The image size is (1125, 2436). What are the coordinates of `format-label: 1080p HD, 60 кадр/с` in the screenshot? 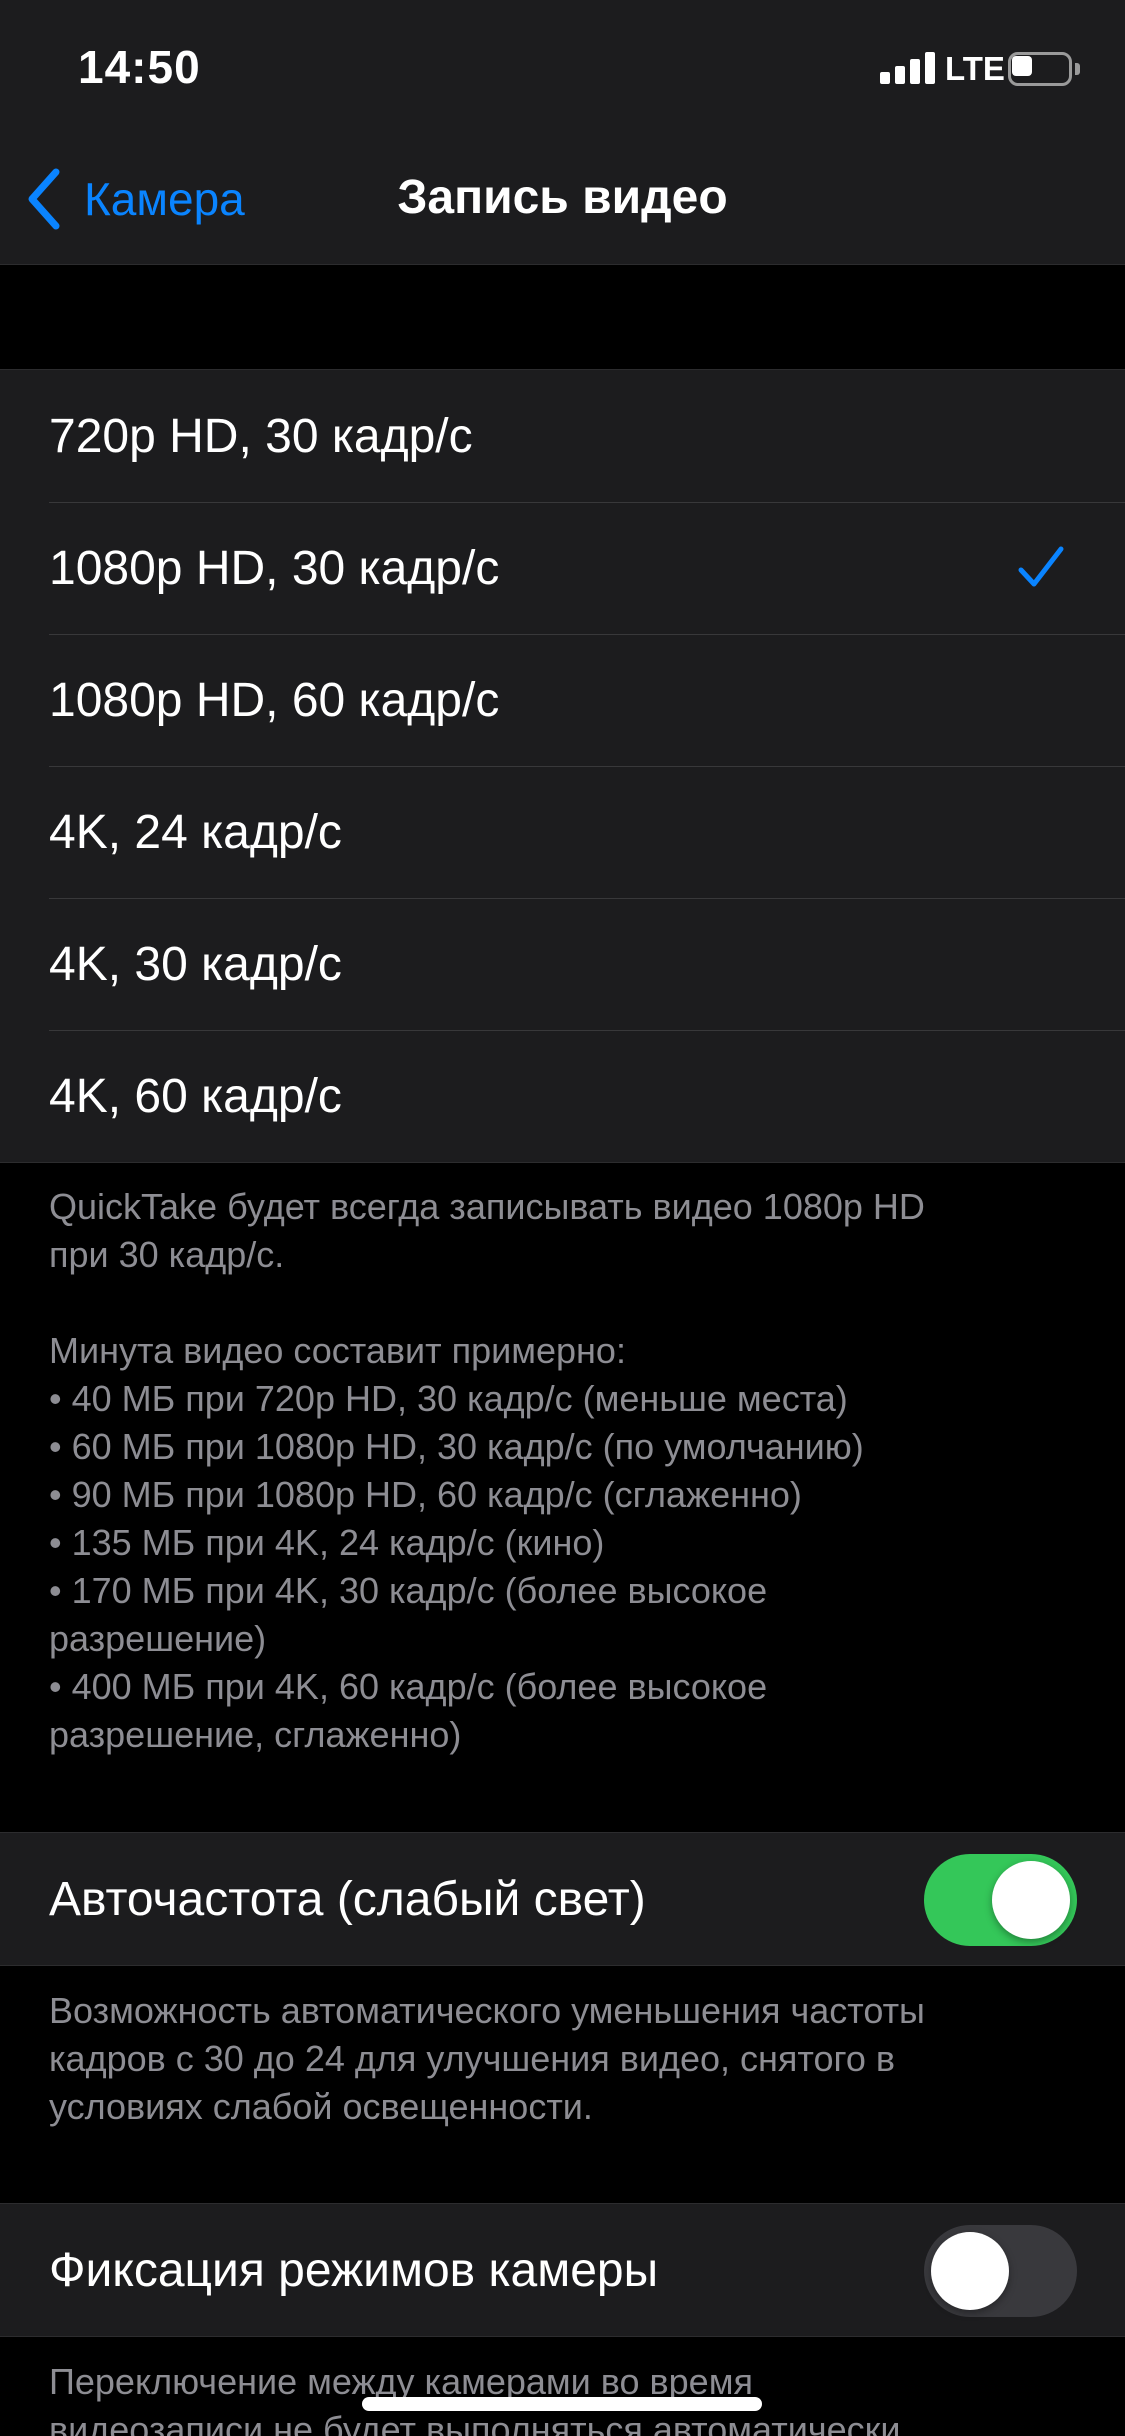 It's located at (274, 700).